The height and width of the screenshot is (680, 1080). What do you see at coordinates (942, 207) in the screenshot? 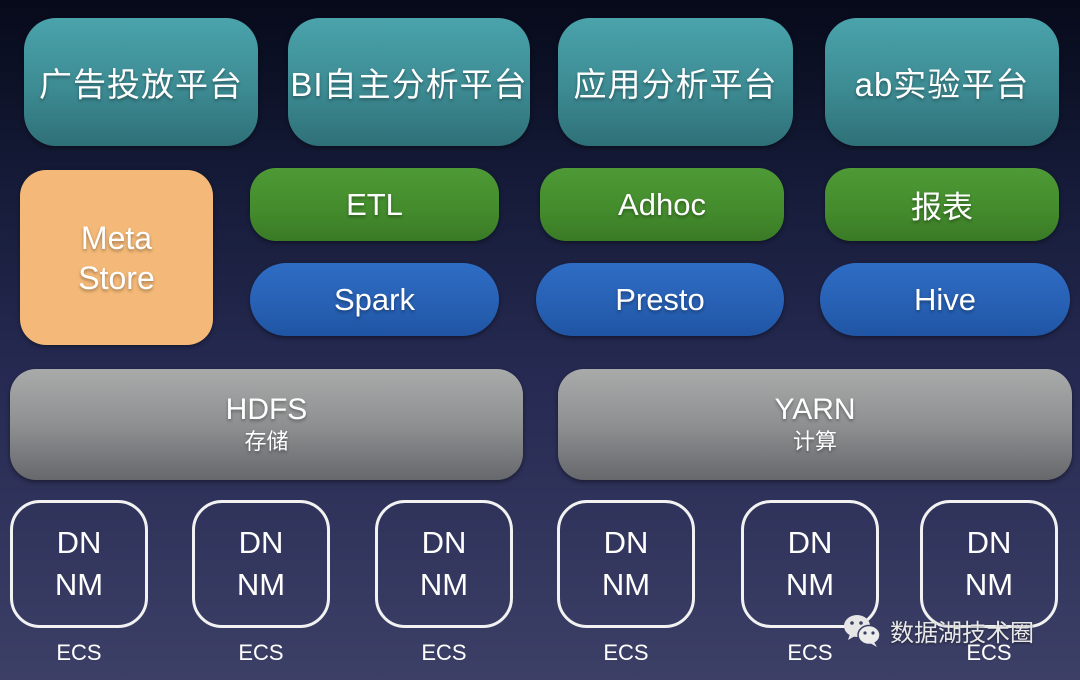
I see `tool-label: 报表` at bounding box center [942, 207].